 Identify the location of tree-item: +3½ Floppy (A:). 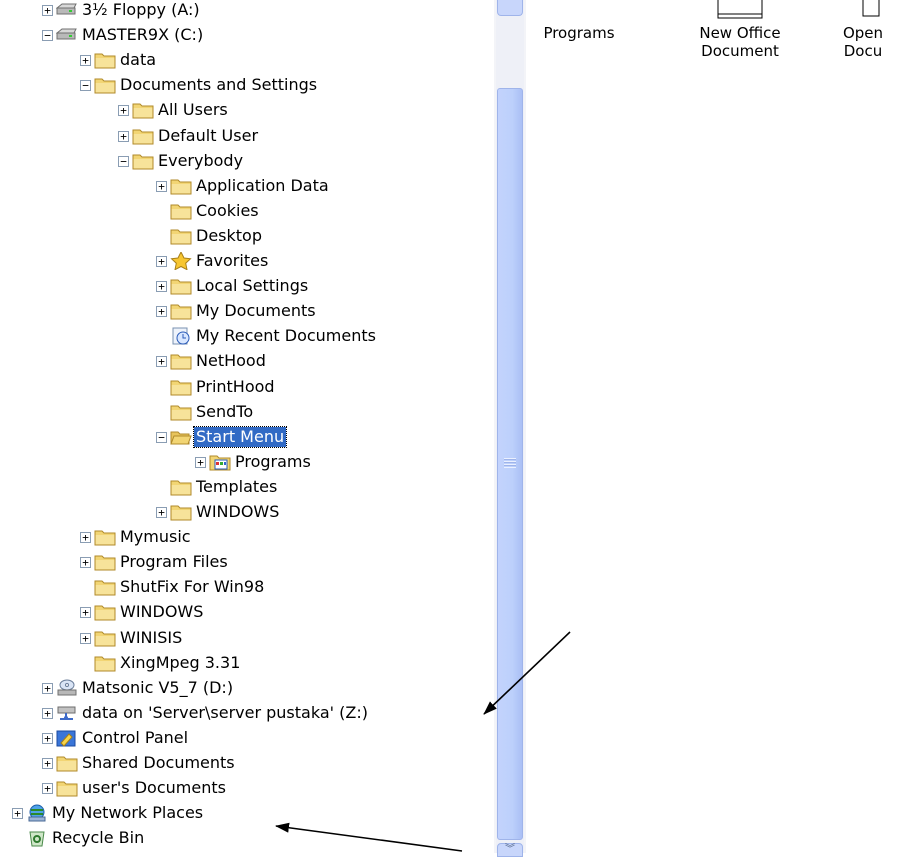
(247, 11).